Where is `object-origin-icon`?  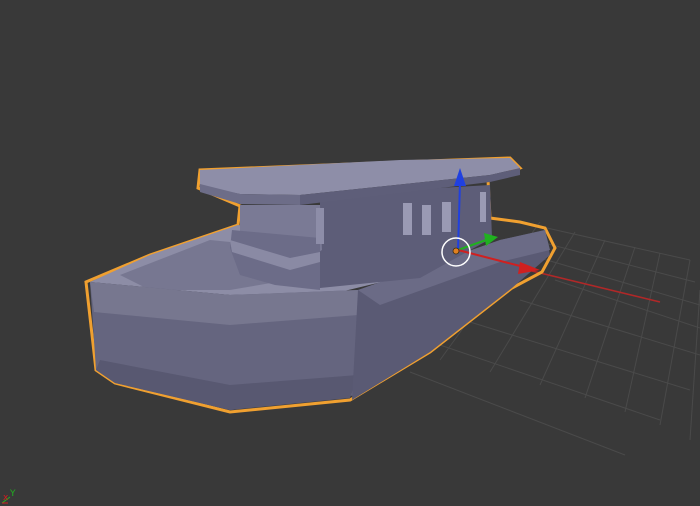
object-origin-icon is located at coordinates (456, 251).